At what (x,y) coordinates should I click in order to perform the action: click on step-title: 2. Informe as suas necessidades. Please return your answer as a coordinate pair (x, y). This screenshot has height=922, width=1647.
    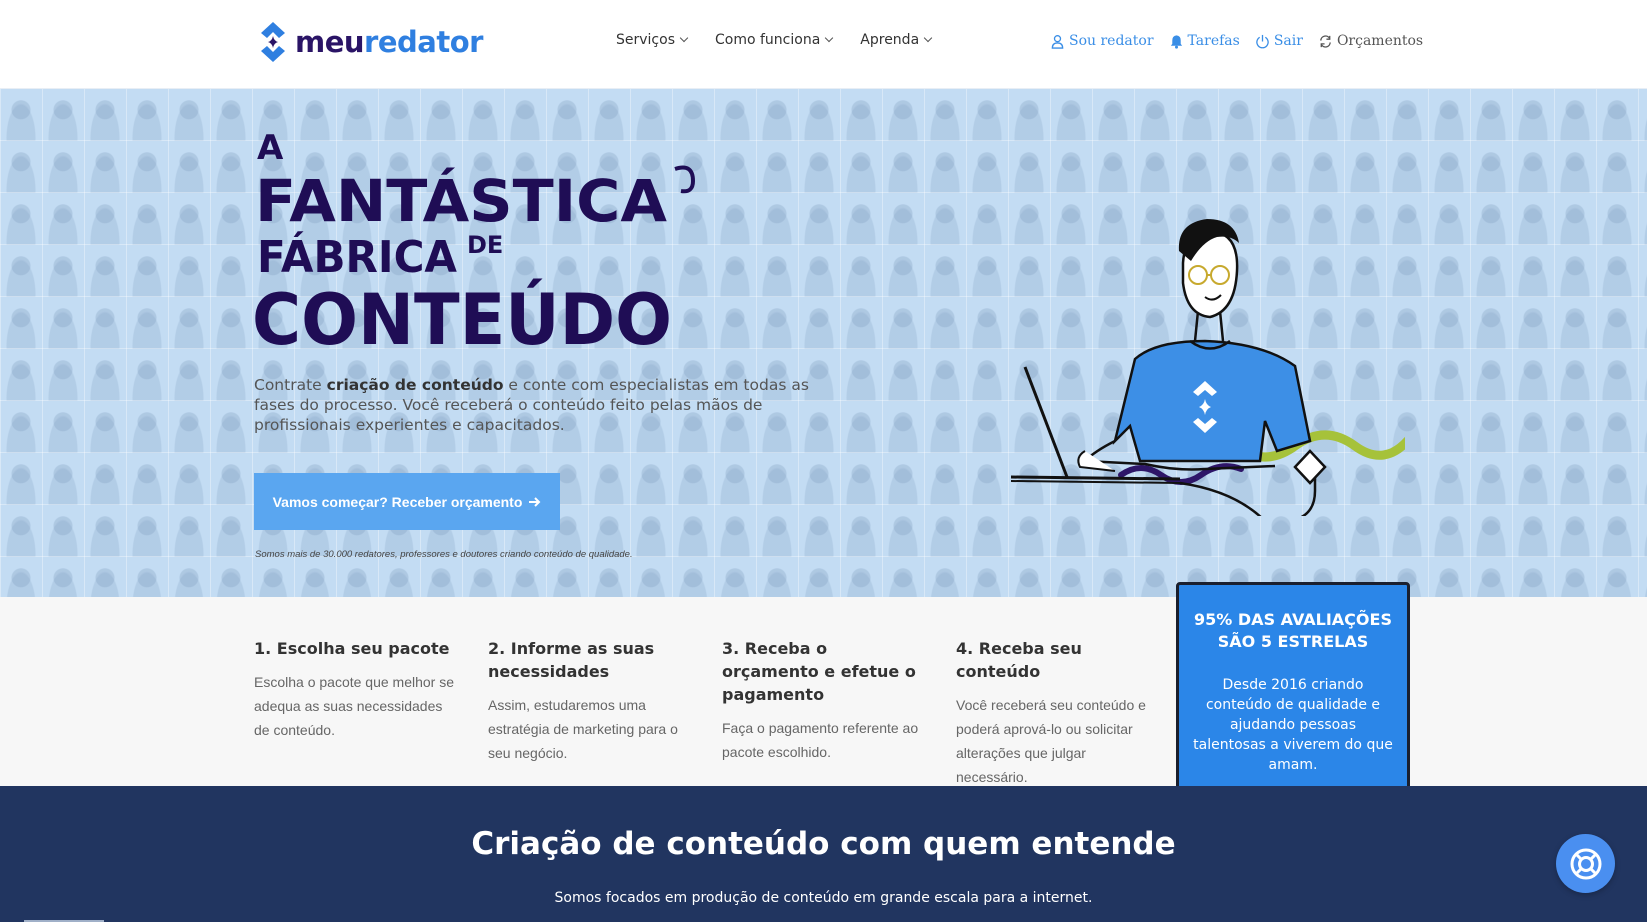
    Looking at the image, I should click on (571, 660).